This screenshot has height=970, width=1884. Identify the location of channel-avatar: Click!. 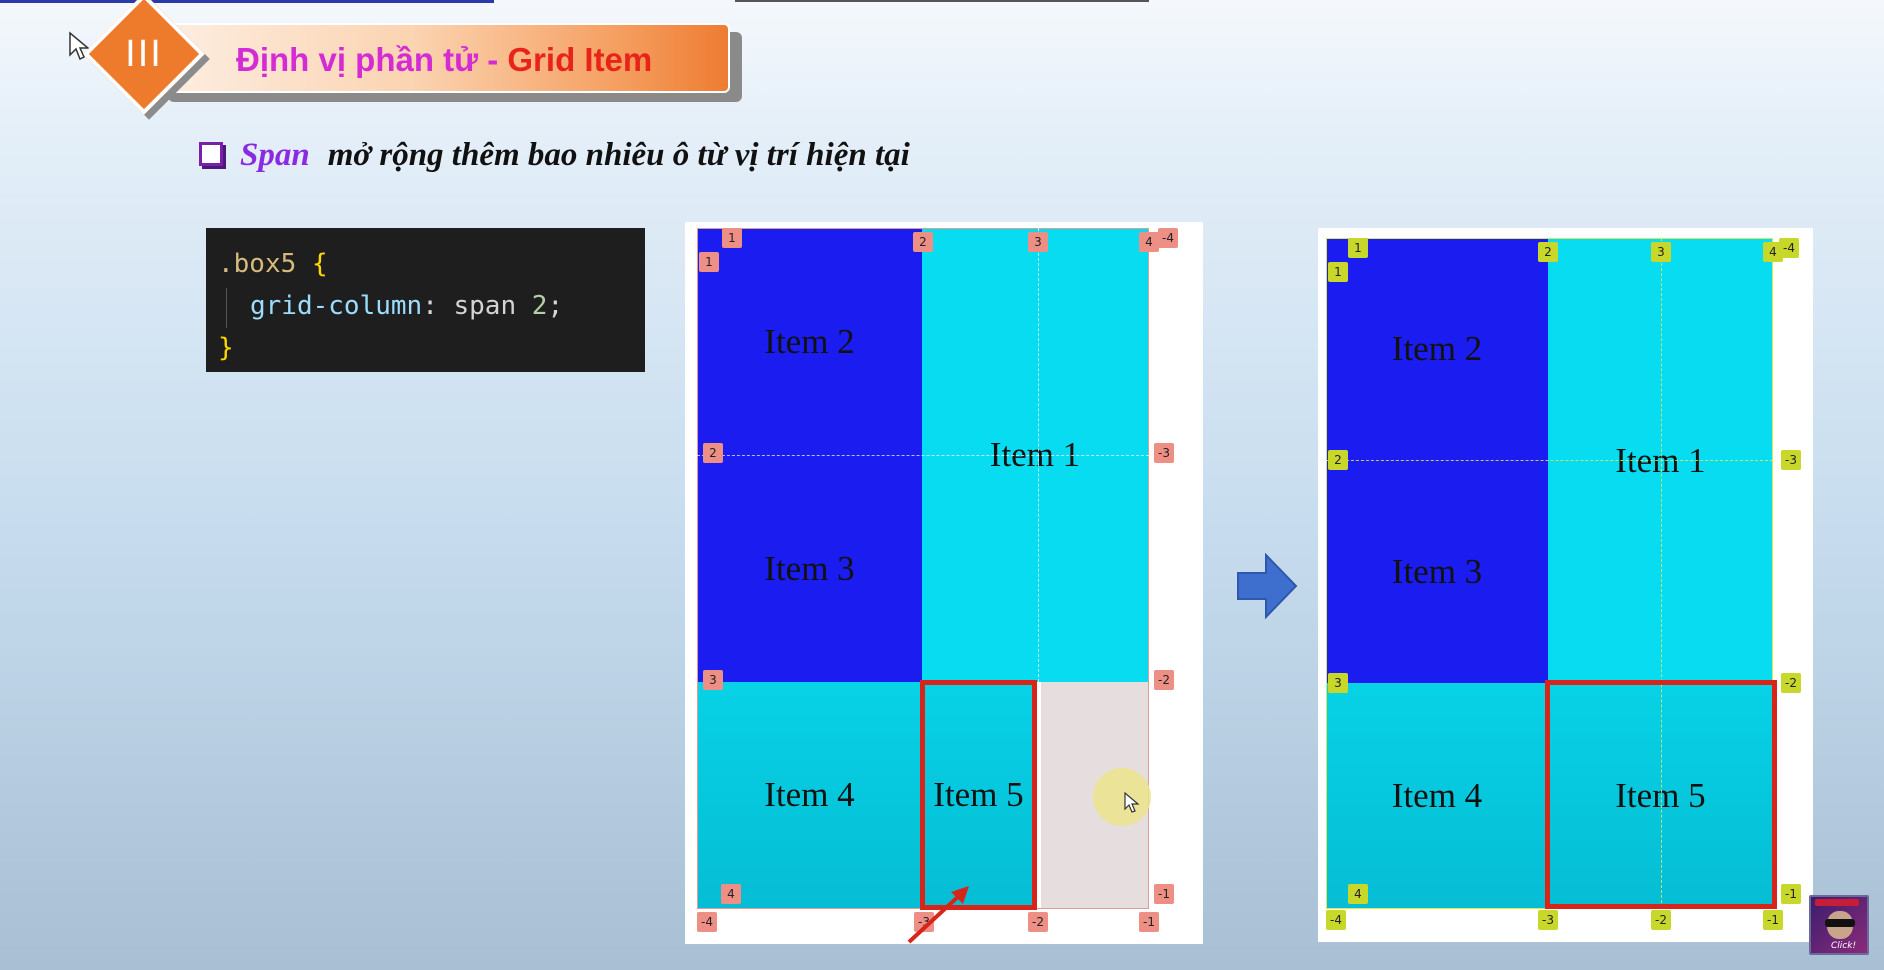
(1839, 925).